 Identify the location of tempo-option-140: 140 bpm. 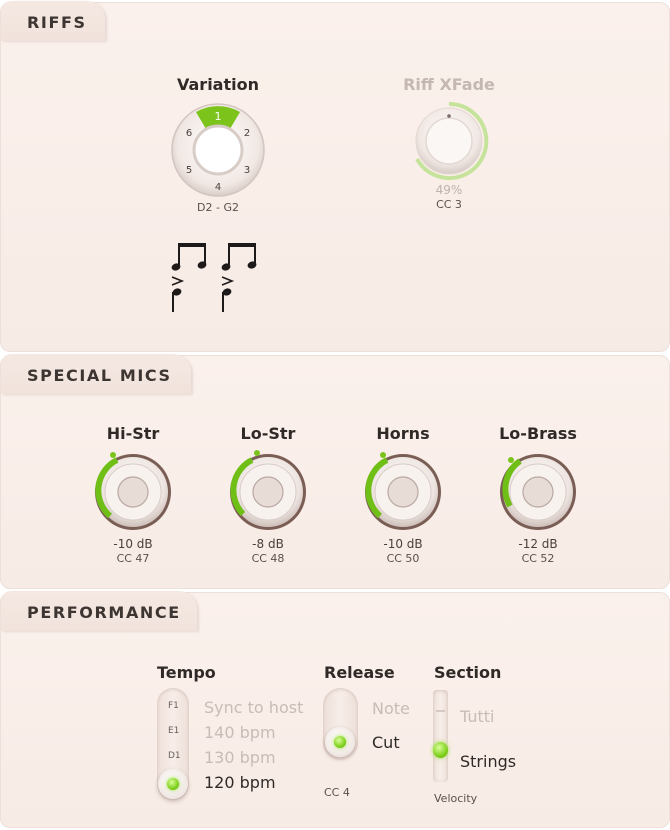
(240, 732).